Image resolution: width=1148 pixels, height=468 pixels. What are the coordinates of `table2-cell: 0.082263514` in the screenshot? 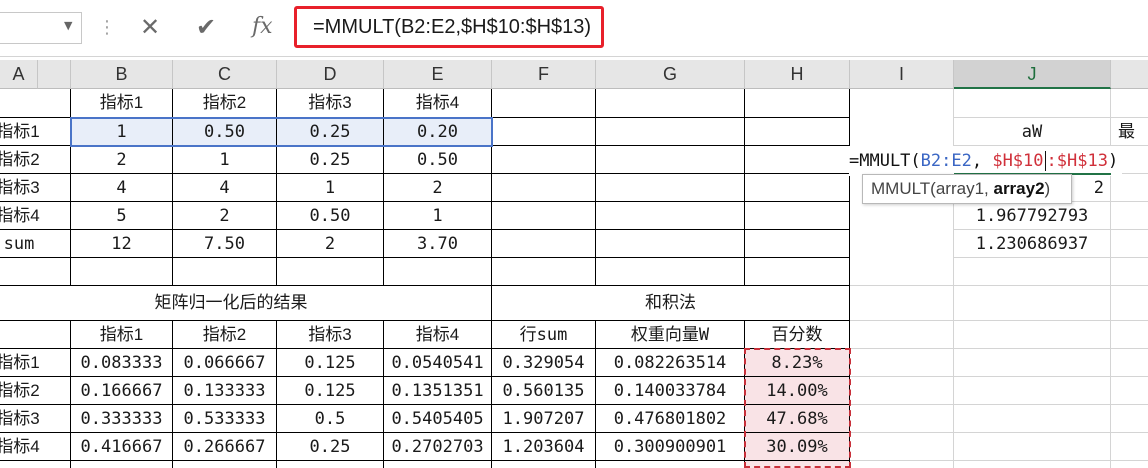 It's located at (670, 363).